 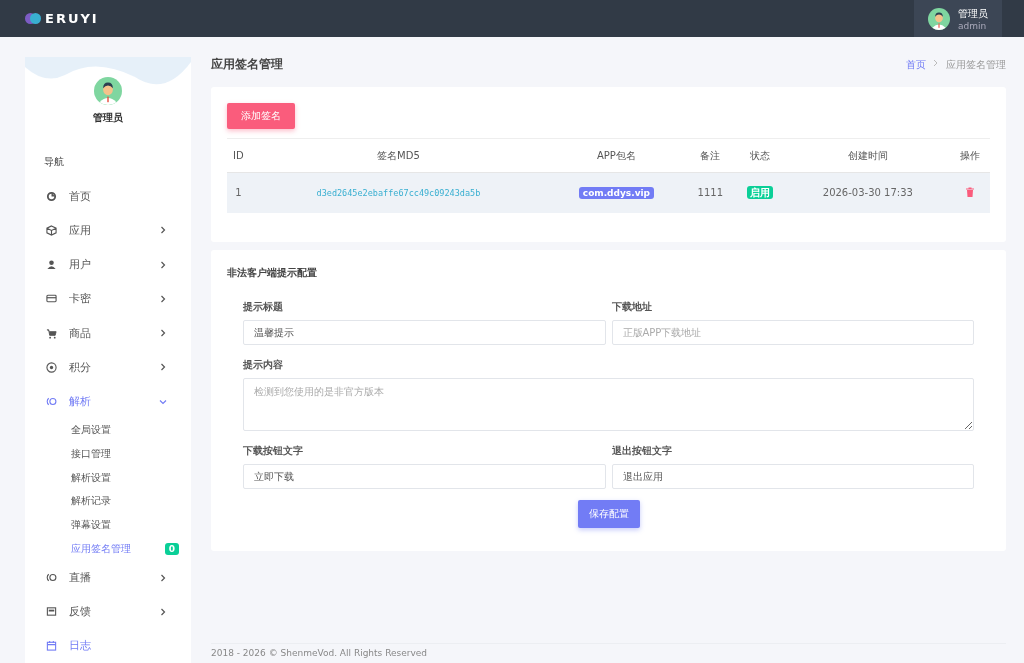 I want to click on inbox-icon, so click(x=51, y=612).